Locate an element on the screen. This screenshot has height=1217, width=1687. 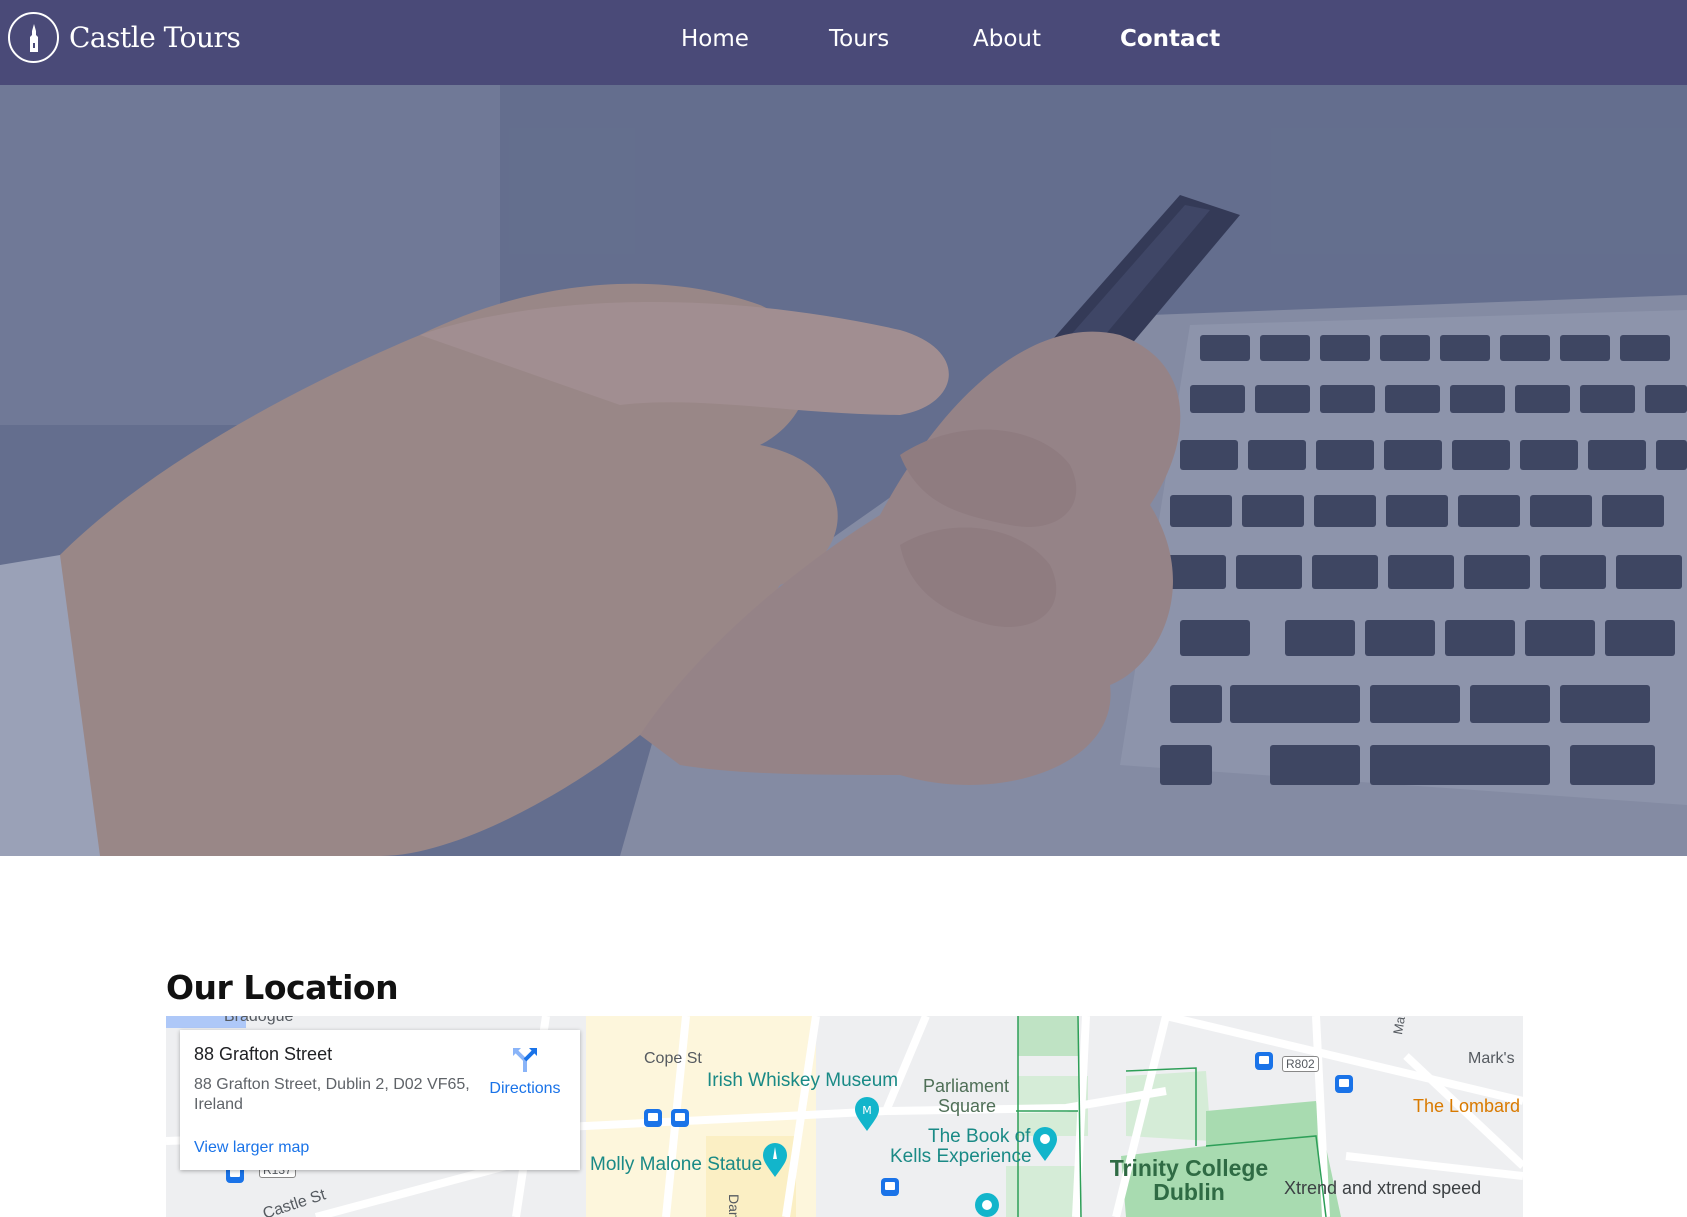
monument-pin-icon is located at coordinates (775, 1160).